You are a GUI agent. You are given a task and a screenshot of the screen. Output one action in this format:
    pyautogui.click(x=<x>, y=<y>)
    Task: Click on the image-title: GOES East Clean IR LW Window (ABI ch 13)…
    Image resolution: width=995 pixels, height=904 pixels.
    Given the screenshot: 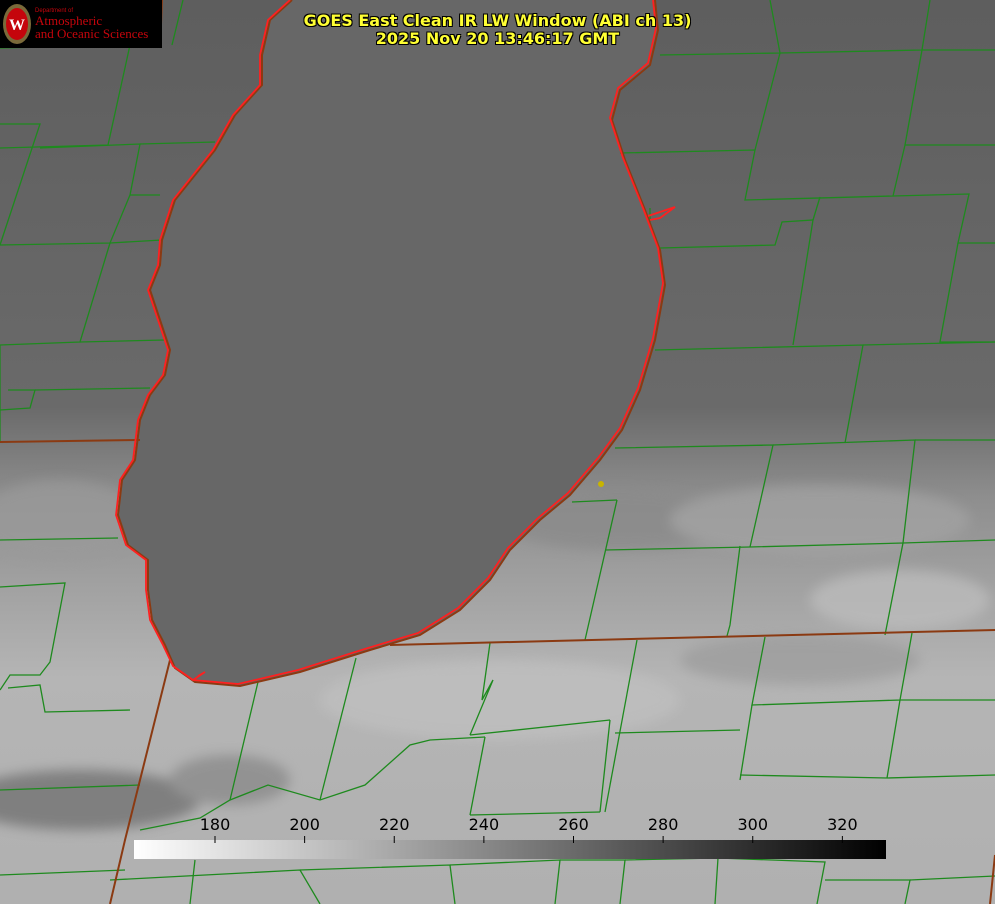 What is the action you would take?
    pyautogui.click(x=497, y=30)
    